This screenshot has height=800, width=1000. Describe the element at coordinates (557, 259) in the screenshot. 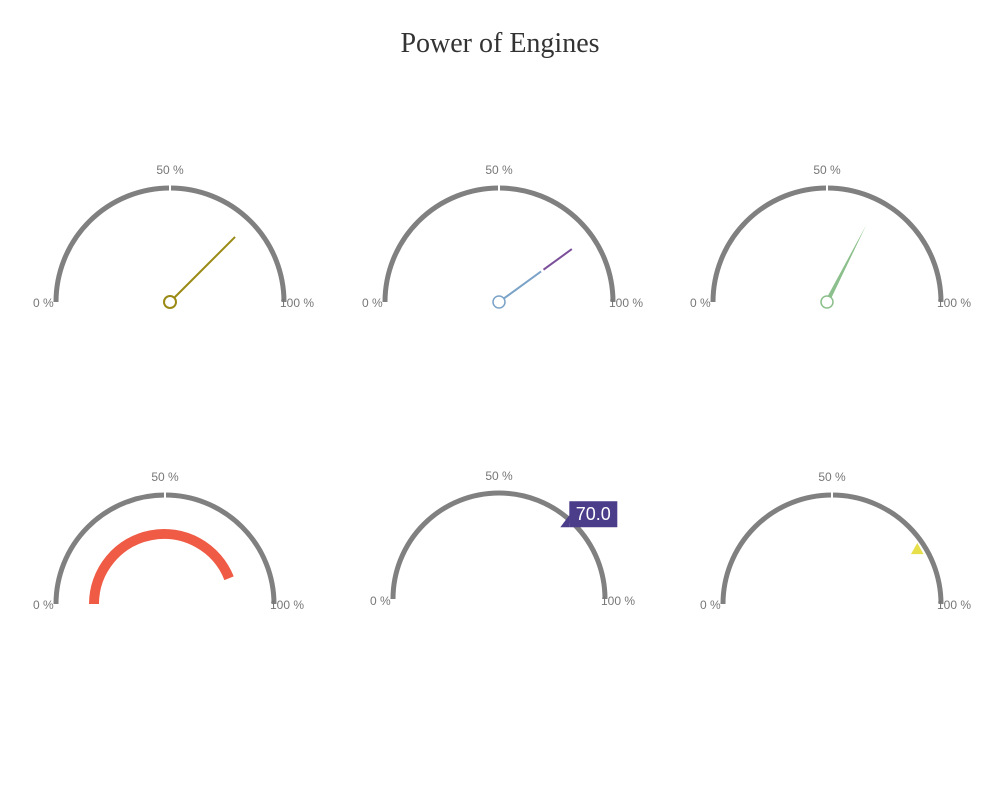

I see `gauge-needle-tip` at that location.